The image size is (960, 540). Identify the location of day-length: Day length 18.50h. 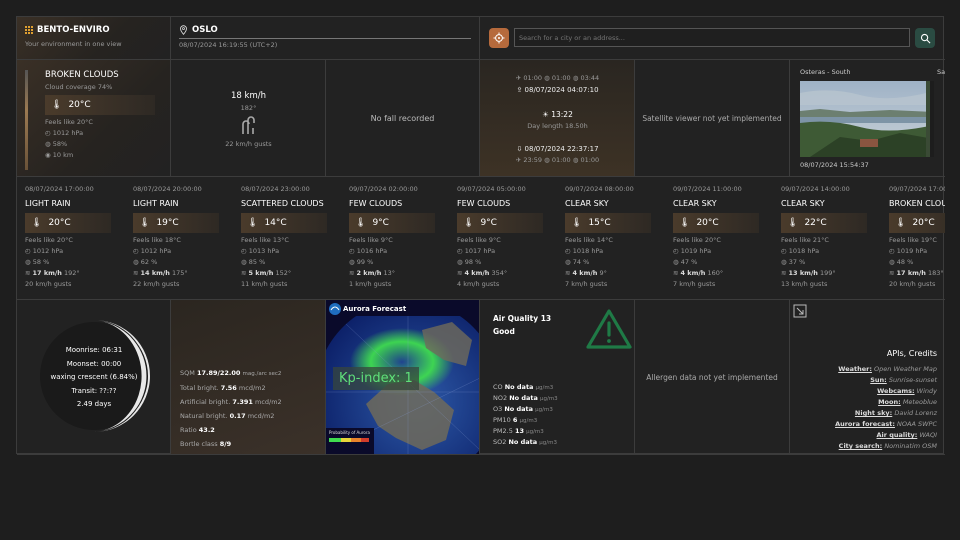
(557, 126).